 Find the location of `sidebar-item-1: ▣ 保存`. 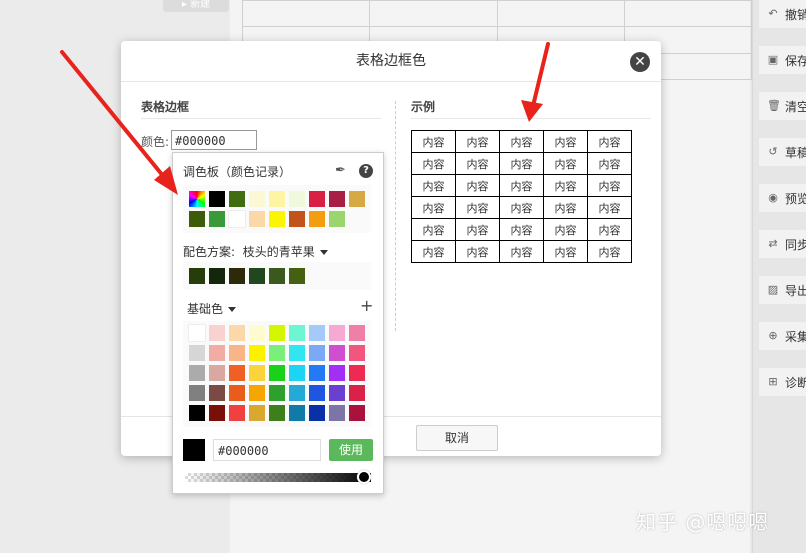

sidebar-item-1: ▣ 保存 is located at coordinates (782, 60).